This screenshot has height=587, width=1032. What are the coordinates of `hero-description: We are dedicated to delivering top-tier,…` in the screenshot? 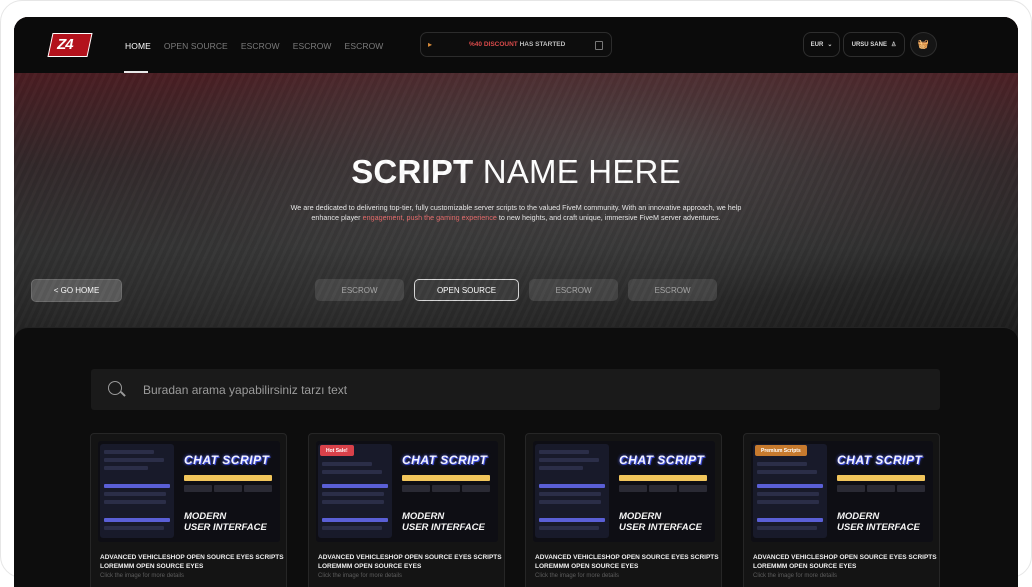 It's located at (516, 212).